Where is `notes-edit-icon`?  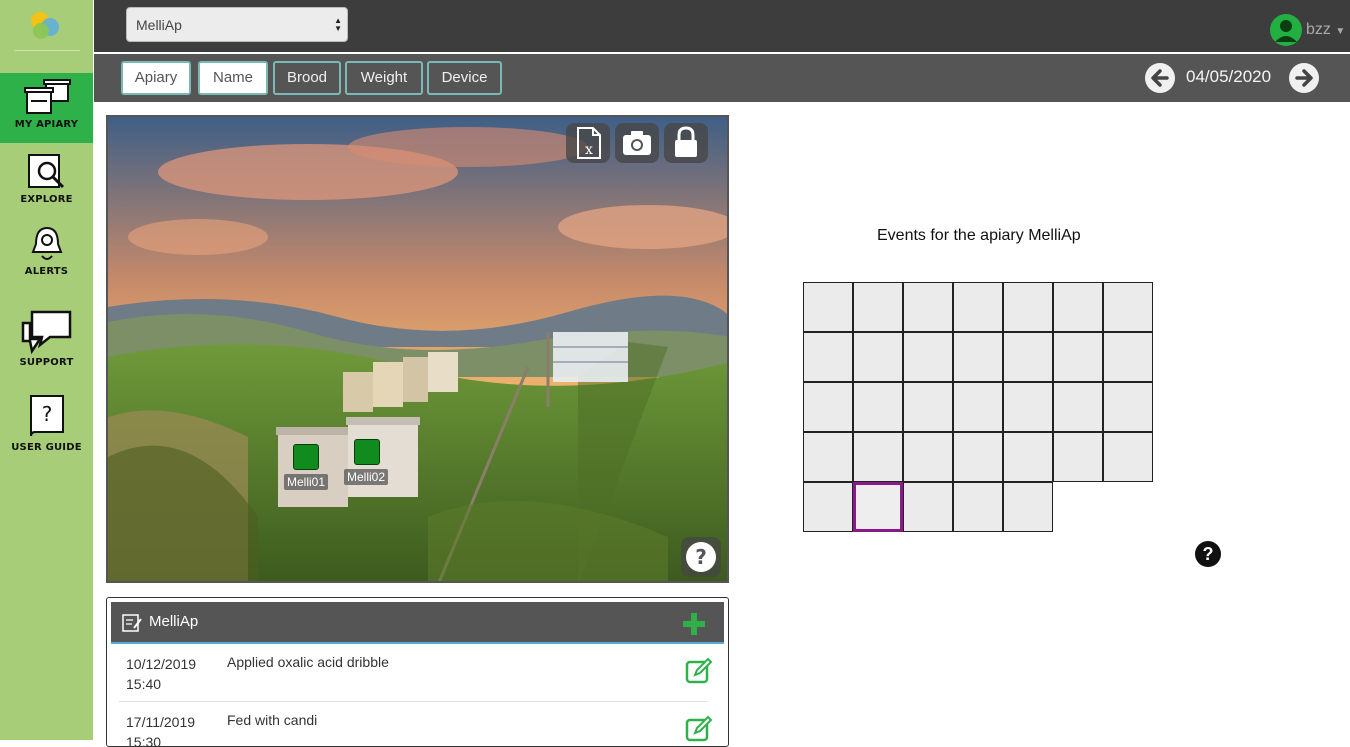
notes-edit-icon is located at coordinates (132, 623).